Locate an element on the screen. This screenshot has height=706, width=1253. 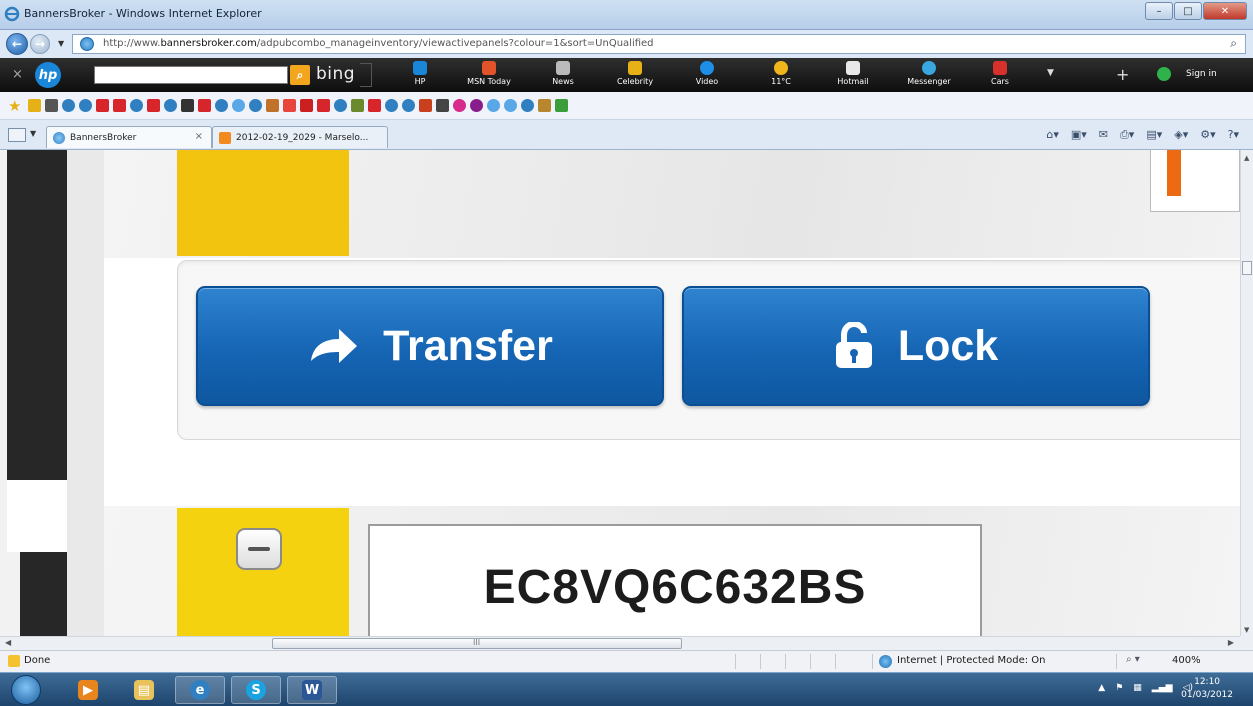
page-menu-icon: ▤▾ is located at coordinates (1154, 135).